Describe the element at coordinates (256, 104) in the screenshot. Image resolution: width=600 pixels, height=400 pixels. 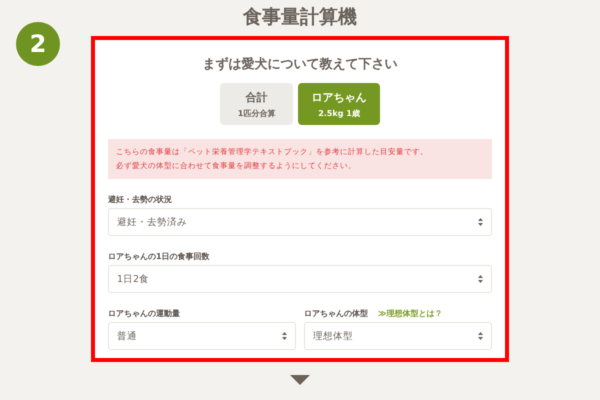
I see `dog-tab: 合計 1匹分合算` at that location.